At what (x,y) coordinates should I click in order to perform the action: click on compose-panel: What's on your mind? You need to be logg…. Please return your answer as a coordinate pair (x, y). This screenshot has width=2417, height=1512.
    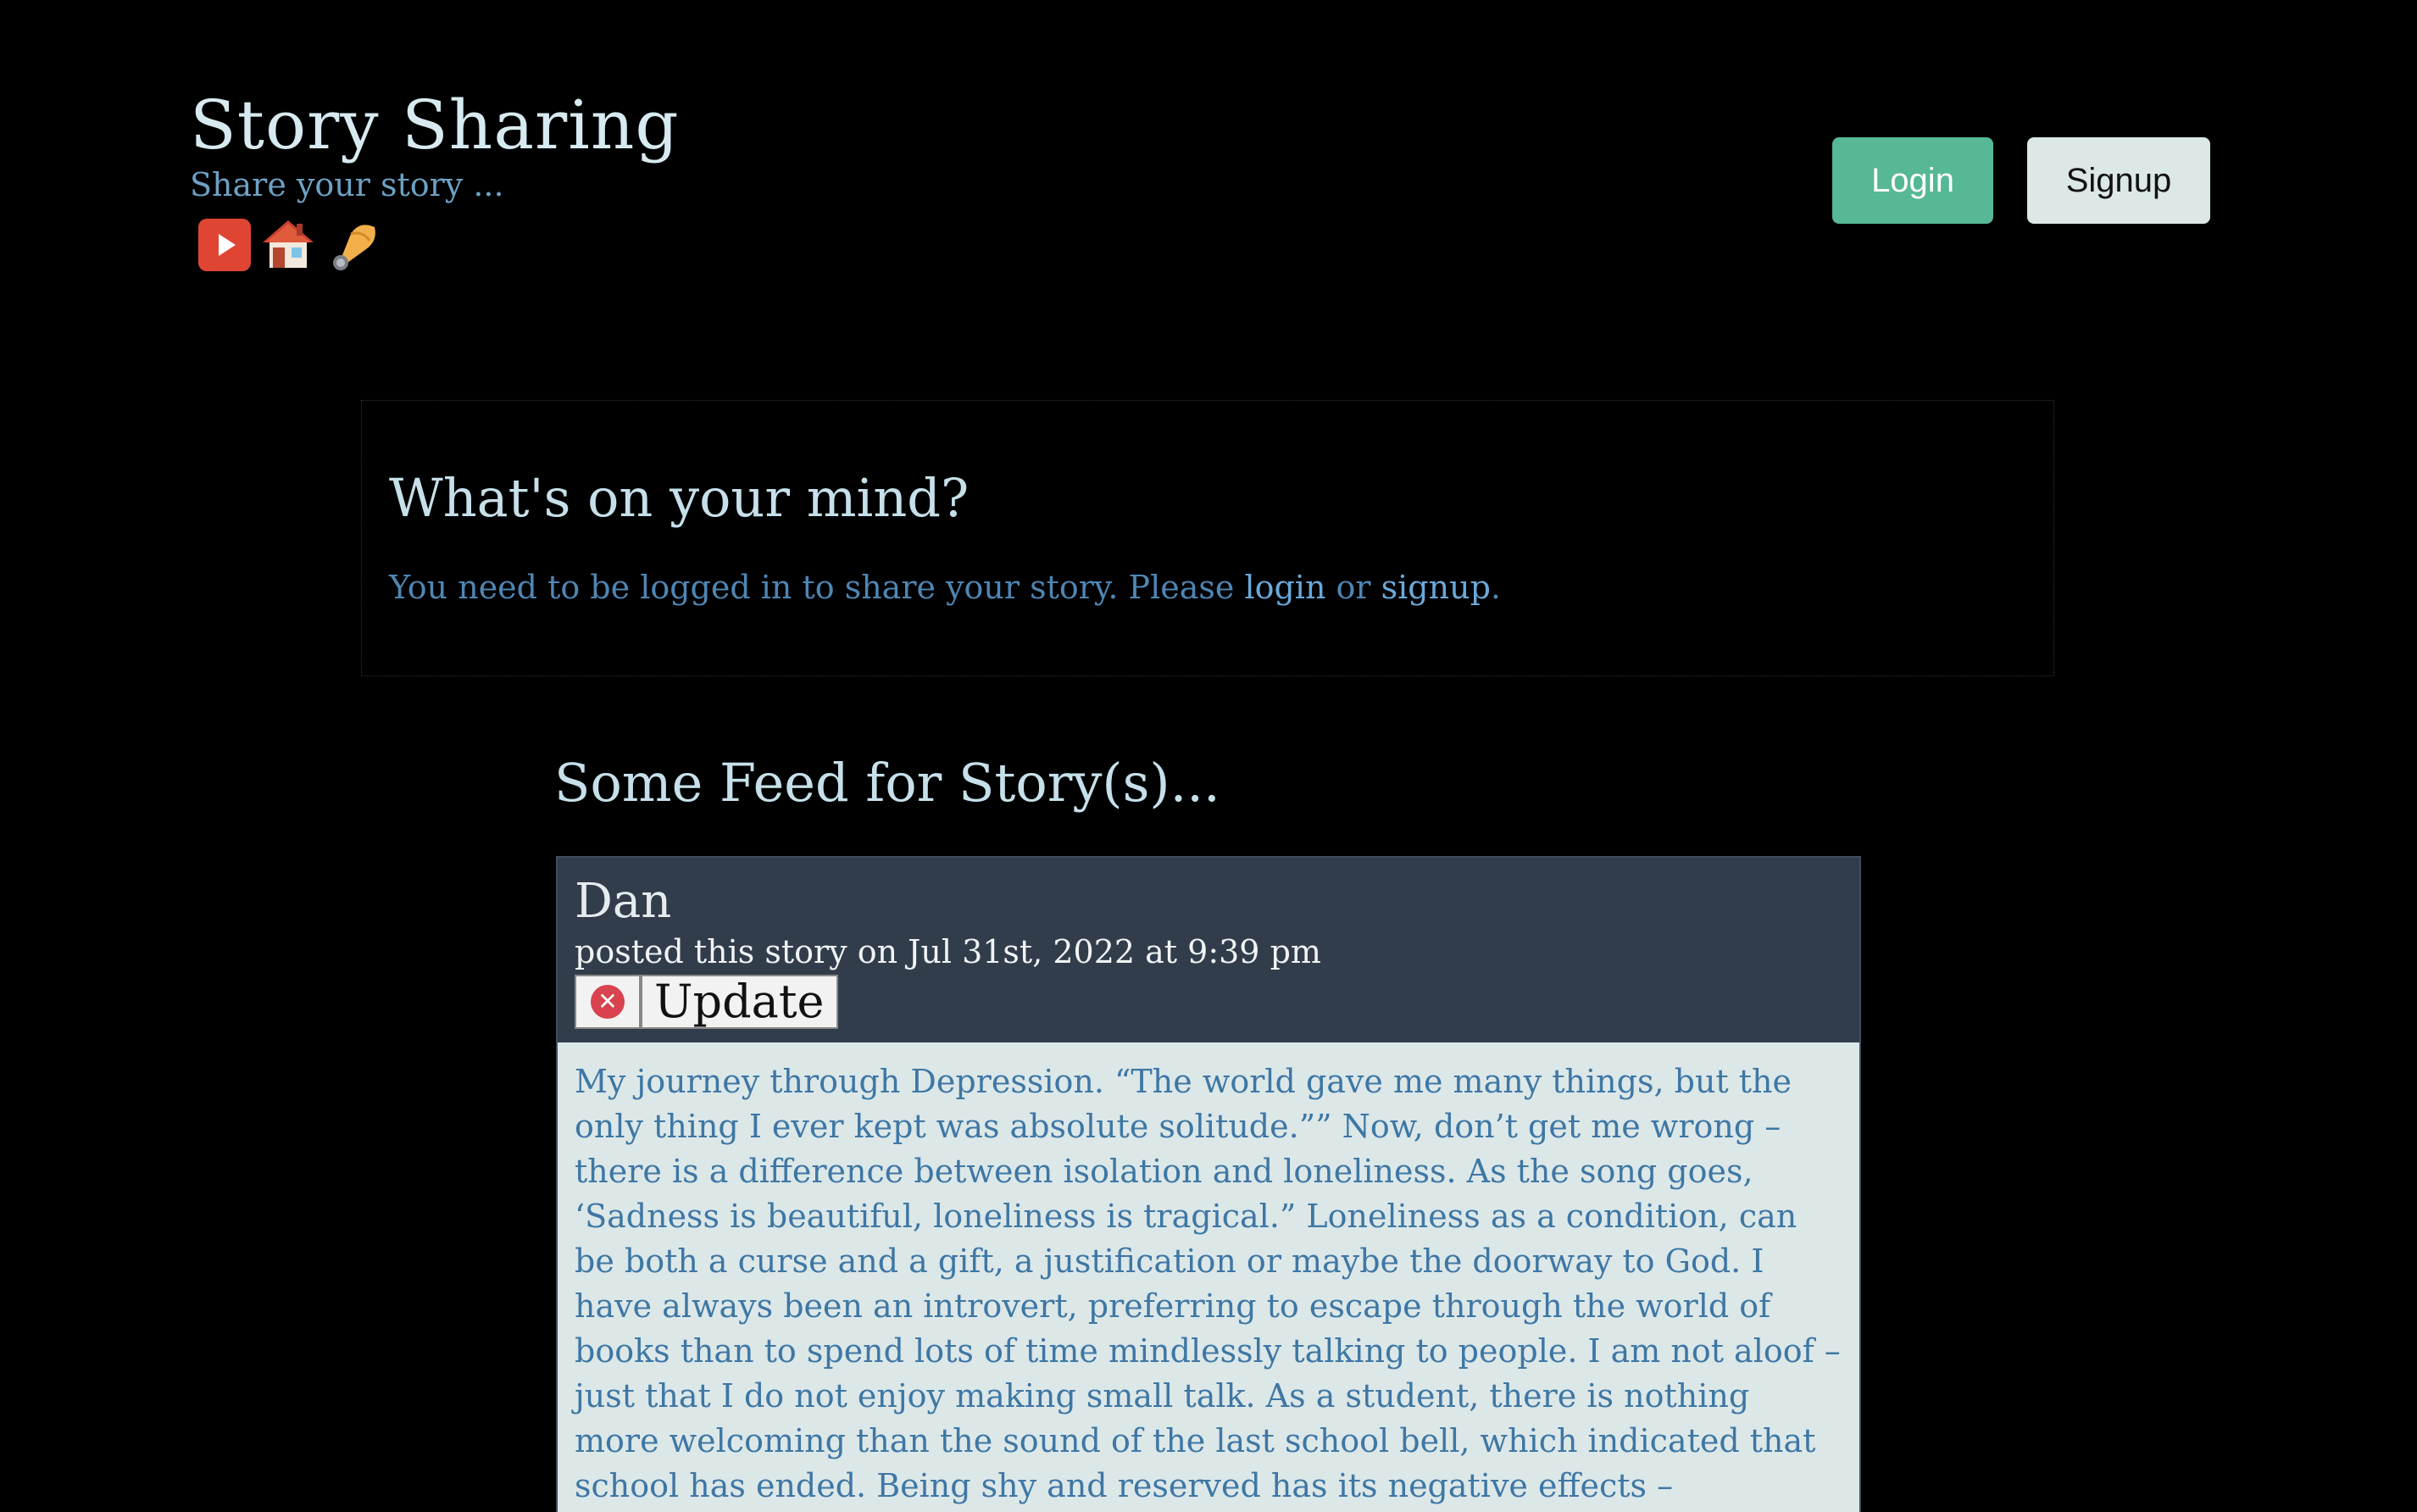
    Looking at the image, I should click on (1207, 538).